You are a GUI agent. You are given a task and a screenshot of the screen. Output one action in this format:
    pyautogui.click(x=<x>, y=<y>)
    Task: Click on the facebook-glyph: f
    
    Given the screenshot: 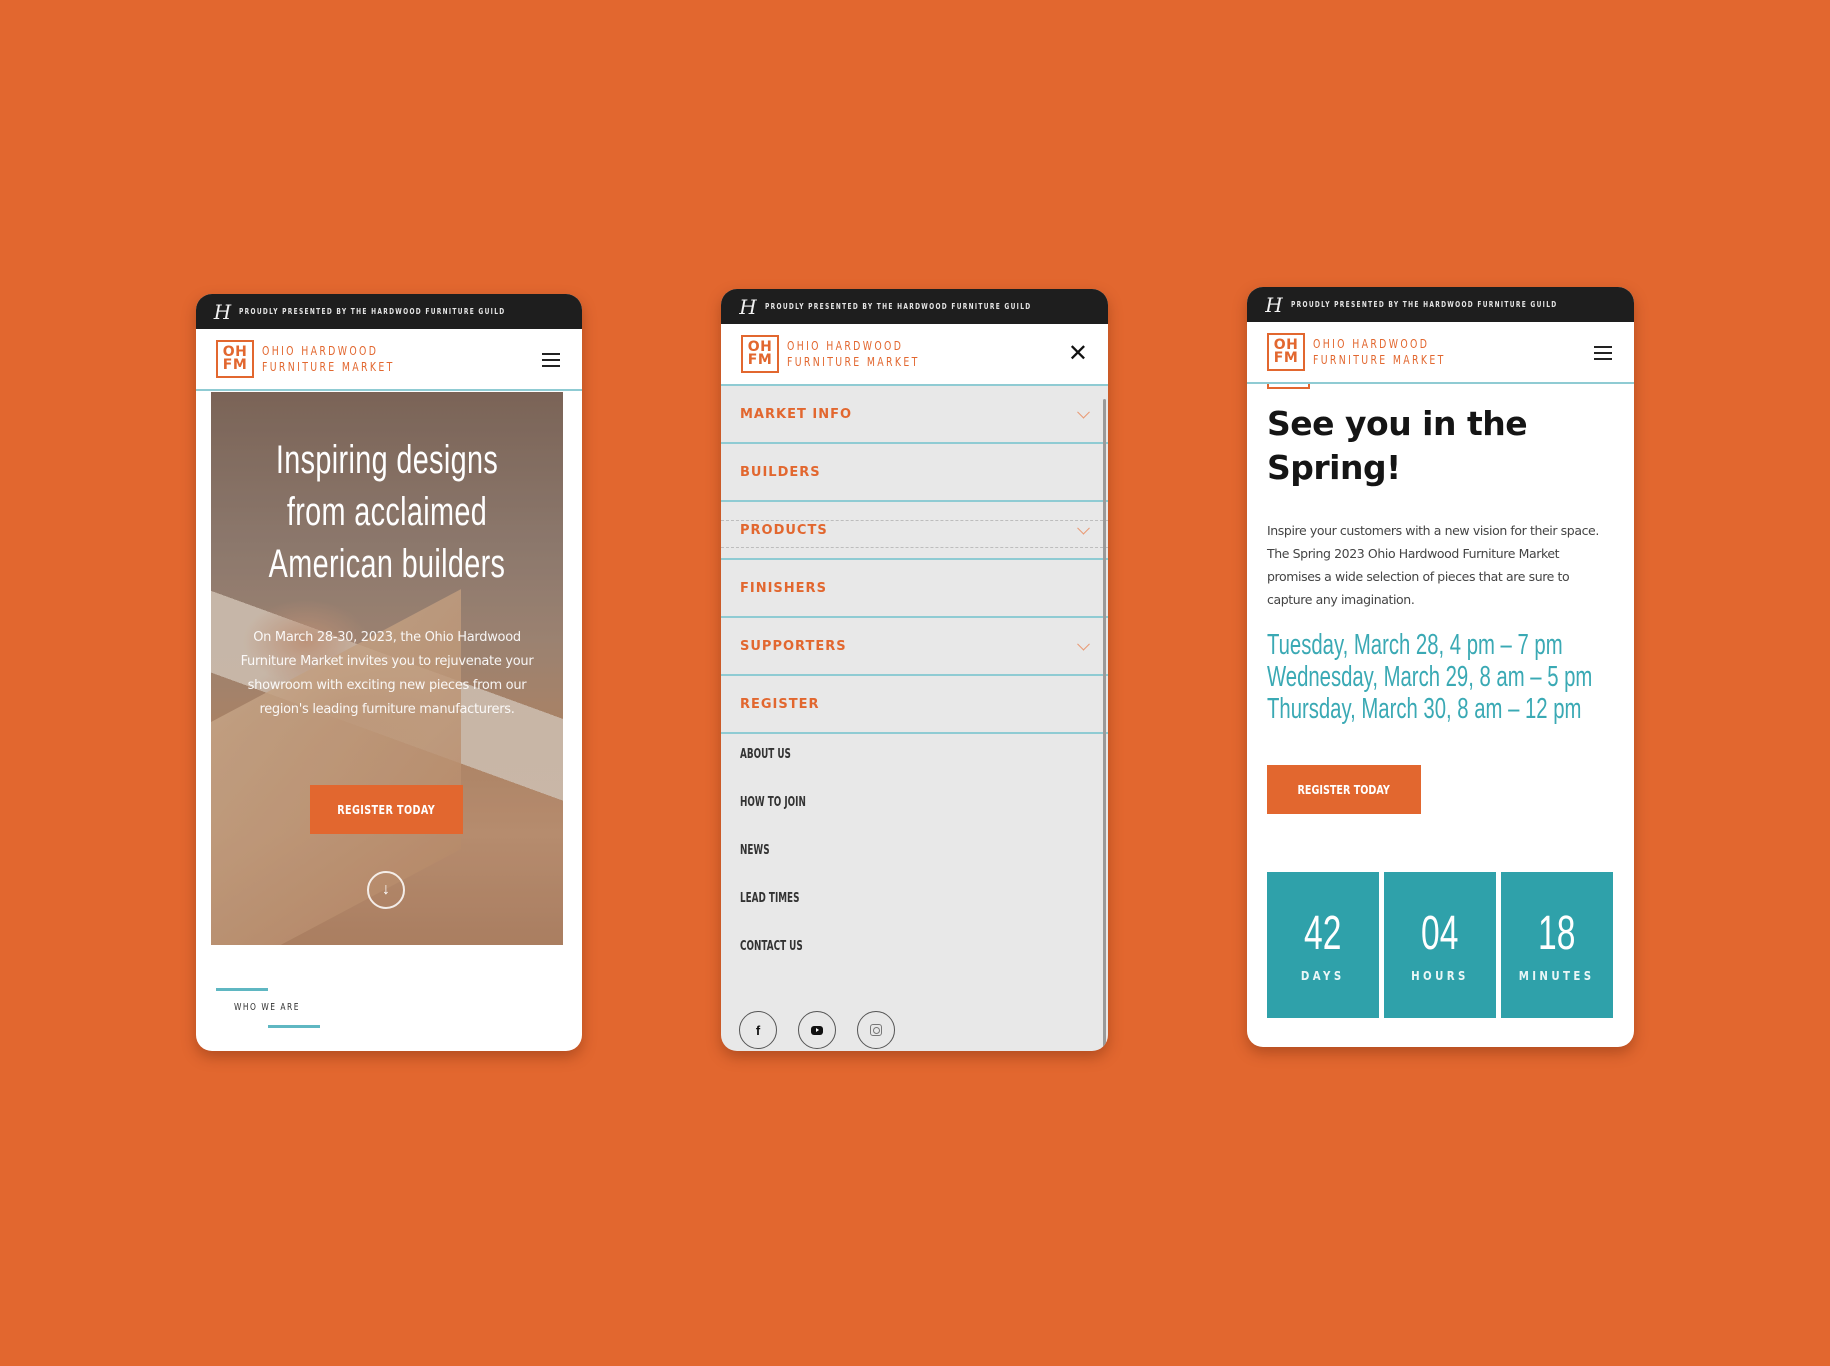 What is the action you would take?
    pyautogui.click(x=758, y=1030)
    